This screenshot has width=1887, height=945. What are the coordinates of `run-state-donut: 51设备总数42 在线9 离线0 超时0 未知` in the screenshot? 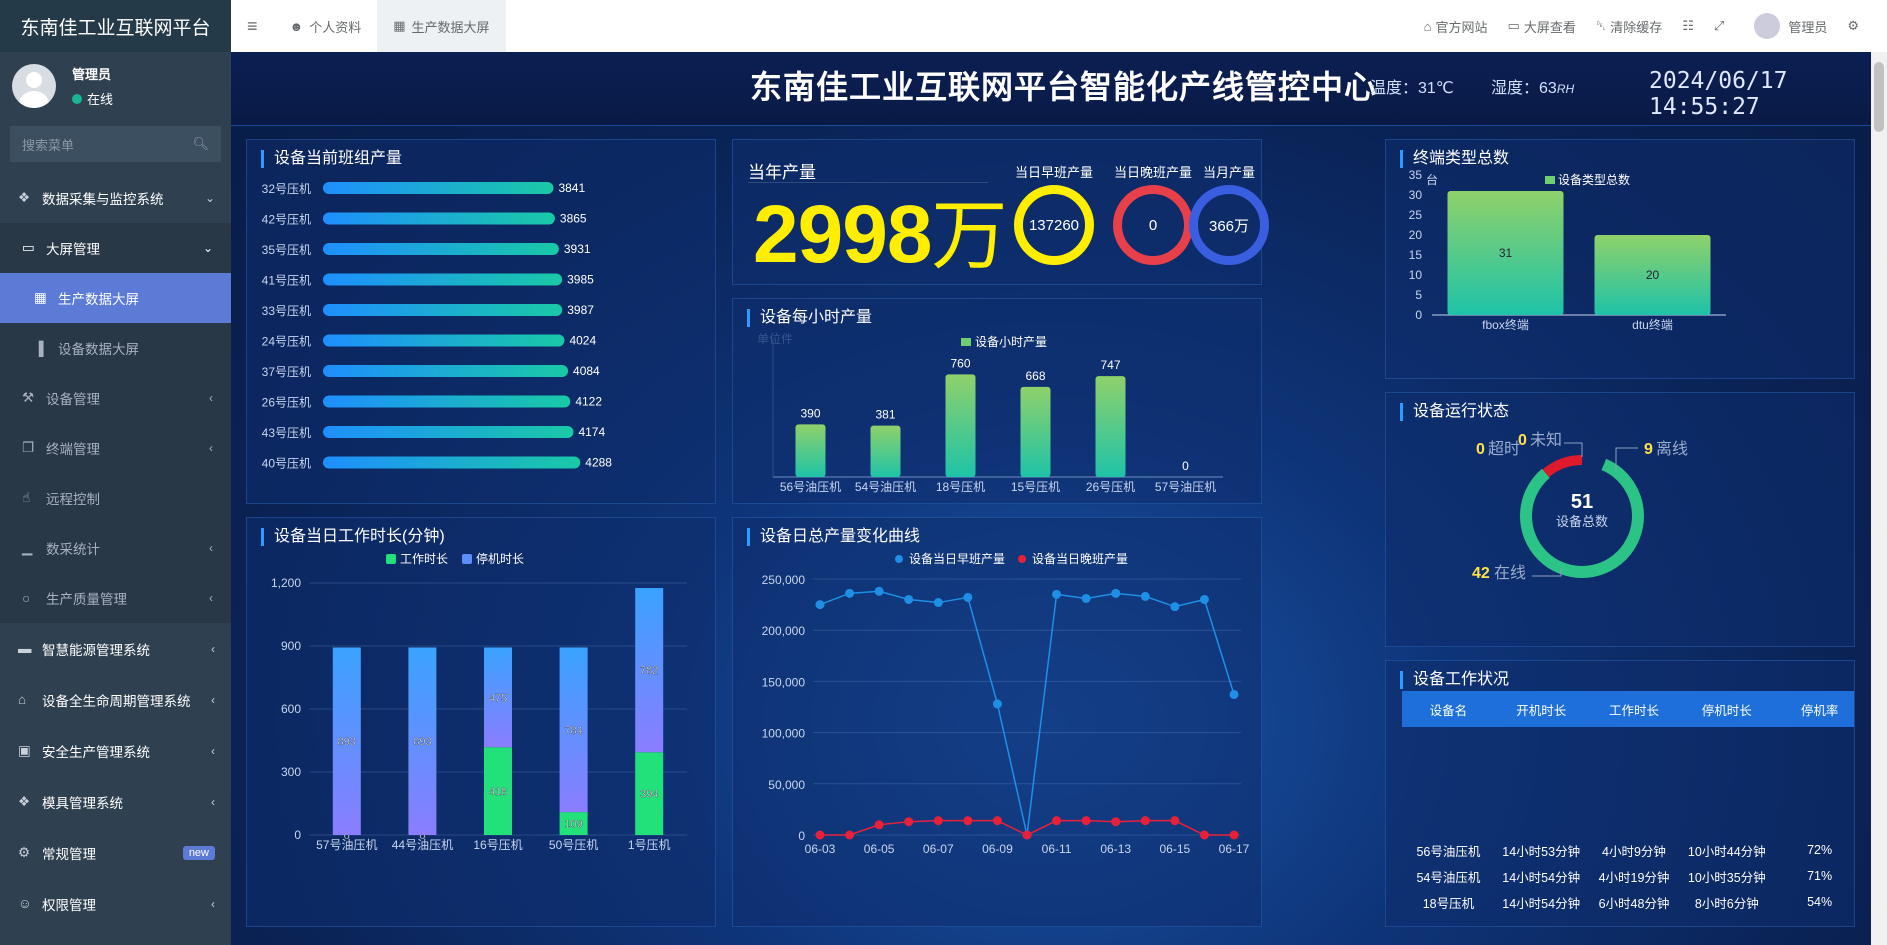 It's located at (1580, 506).